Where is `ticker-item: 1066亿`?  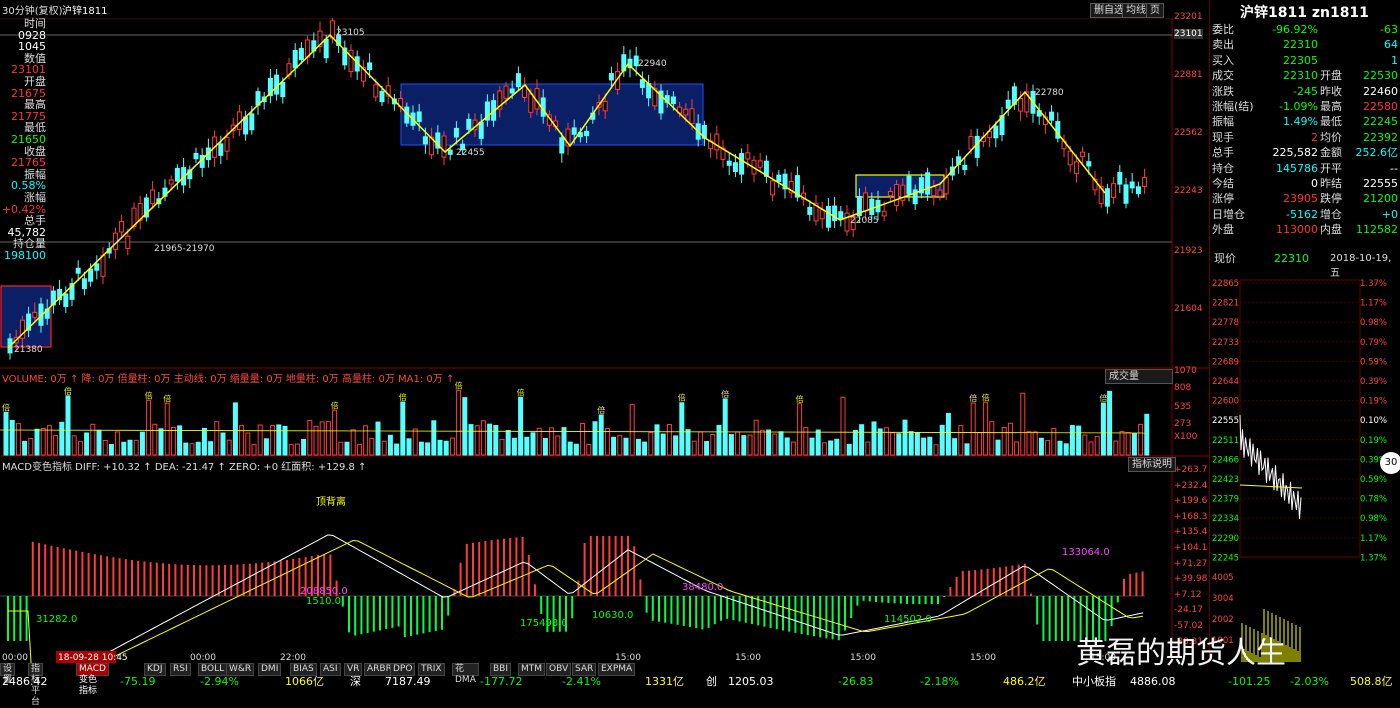
ticker-item: 1066亿 is located at coordinates (304, 681).